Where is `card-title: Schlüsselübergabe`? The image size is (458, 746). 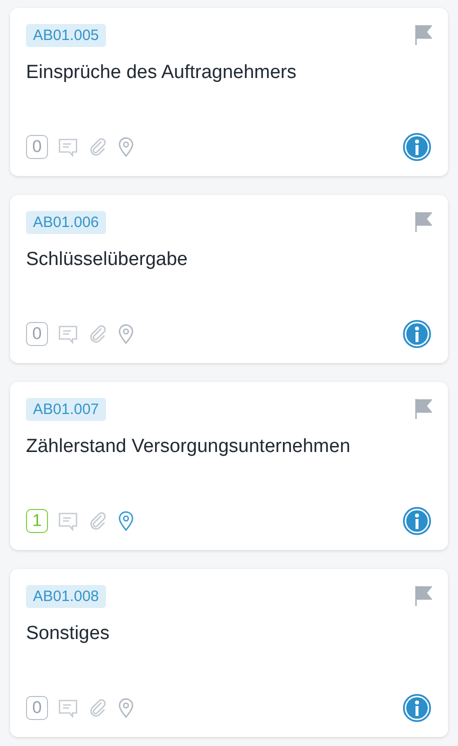
card-title: Schlüsselübergabe is located at coordinates (107, 260).